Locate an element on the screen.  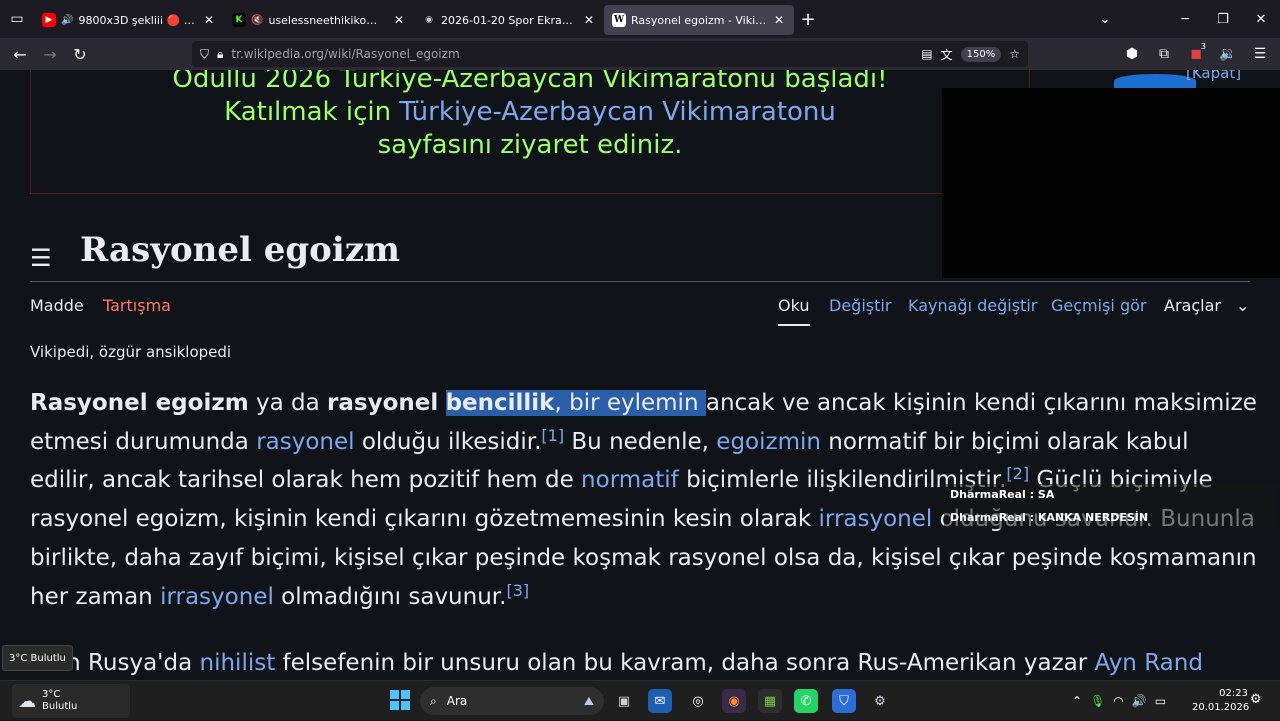
menu-icon: ☰ is located at coordinates (1260, 54).